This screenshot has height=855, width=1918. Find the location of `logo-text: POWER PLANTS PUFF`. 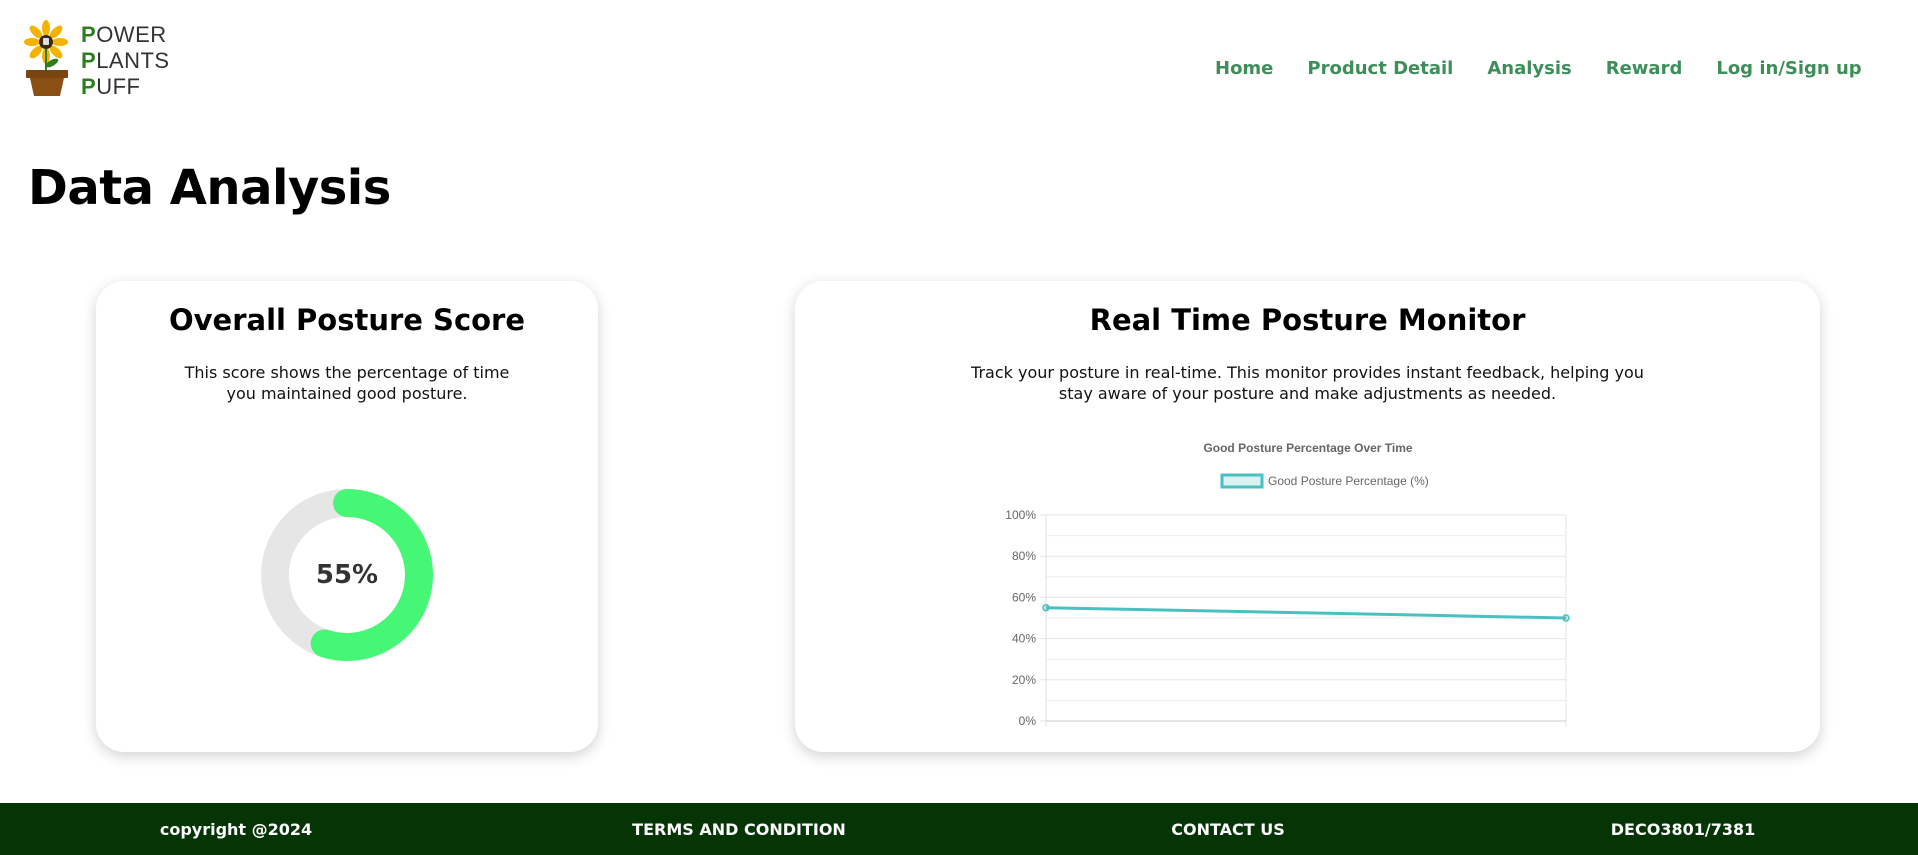

logo-text: POWER PLANTS PUFF is located at coordinates (125, 61).